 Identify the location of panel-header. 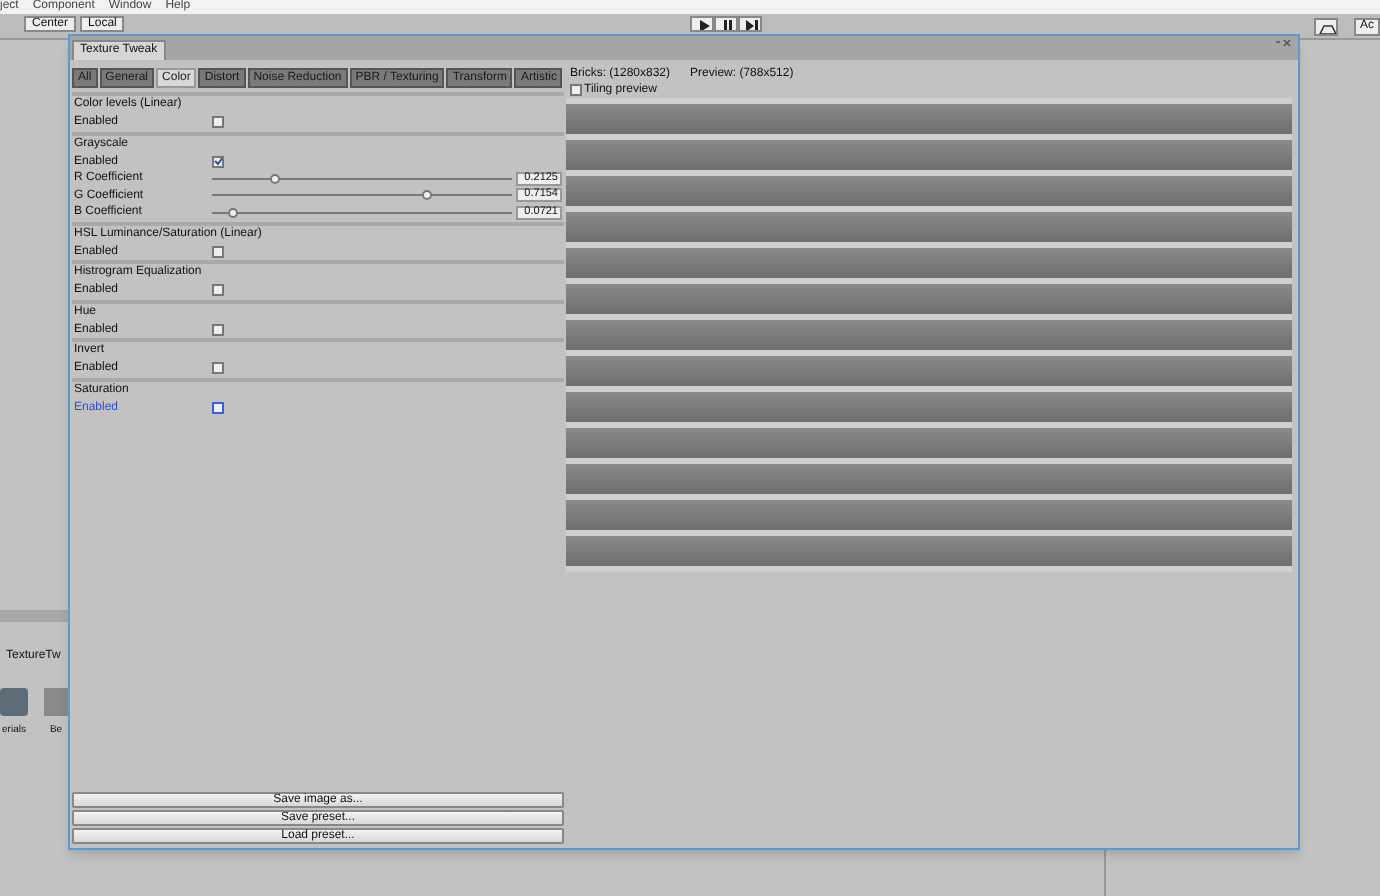
(34, 616).